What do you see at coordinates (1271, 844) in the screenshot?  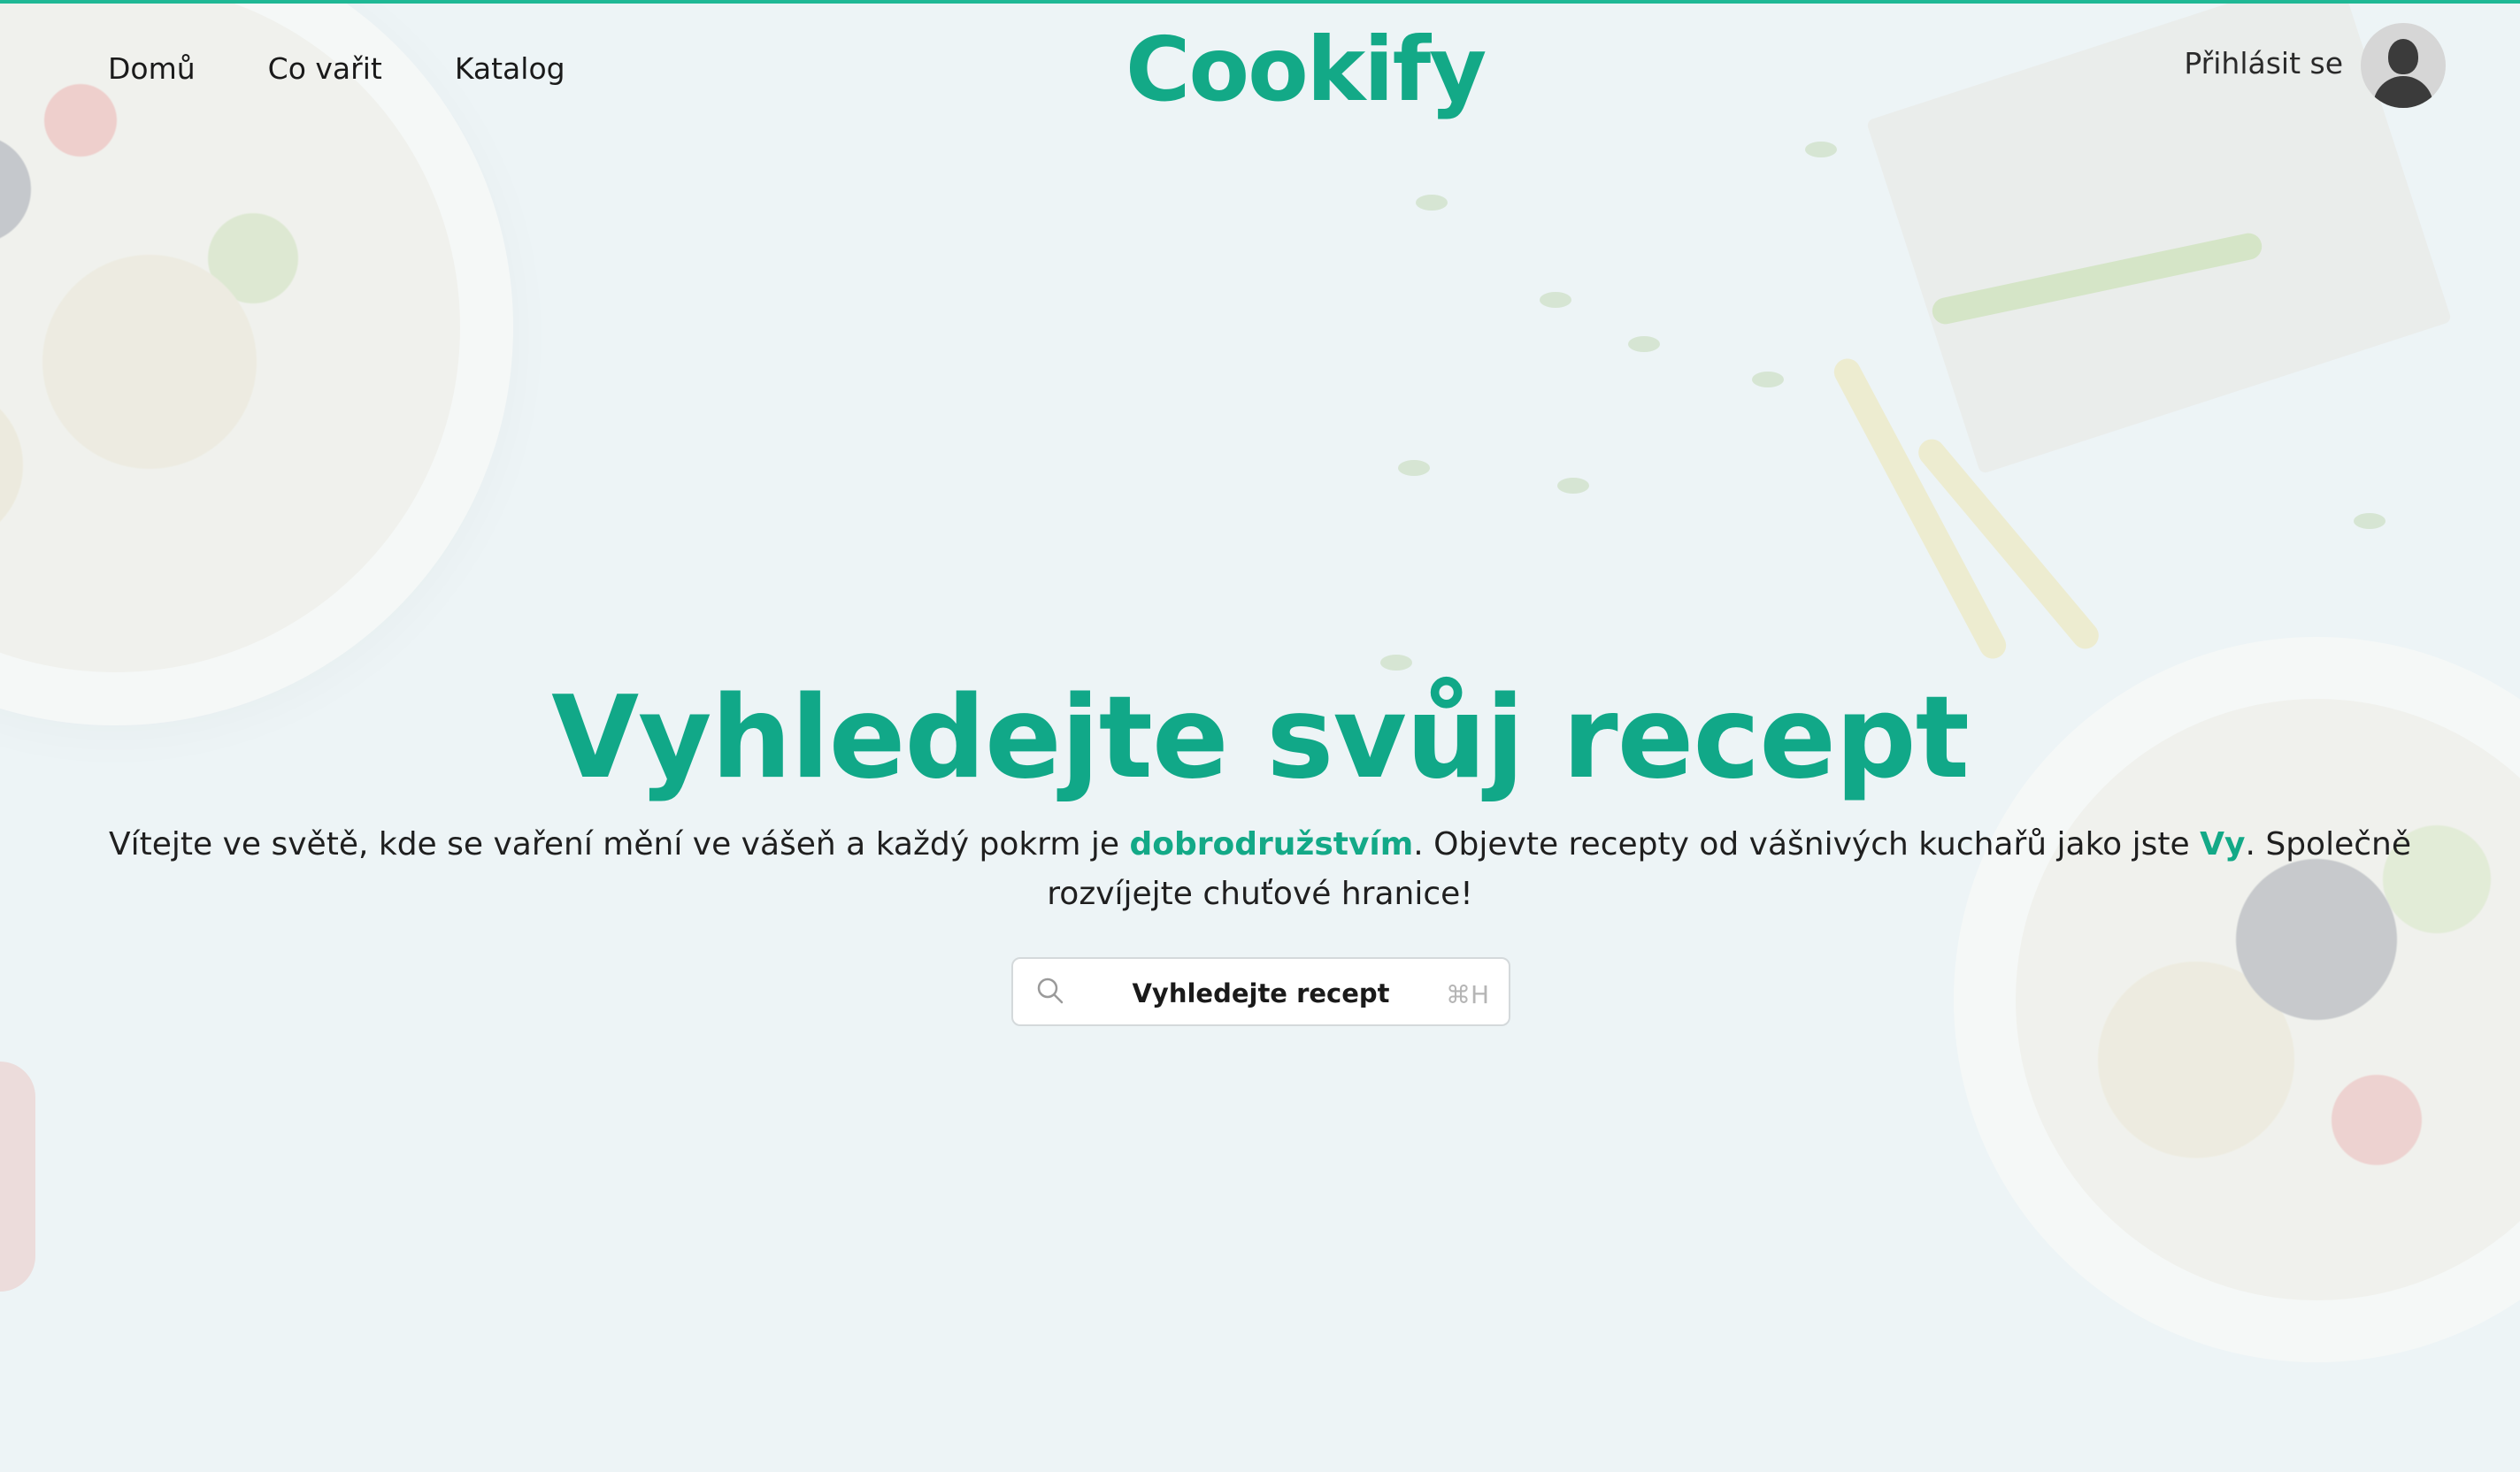 I see `highlight-adventure: dobrodružstvím` at bounding box center [1271, 844].